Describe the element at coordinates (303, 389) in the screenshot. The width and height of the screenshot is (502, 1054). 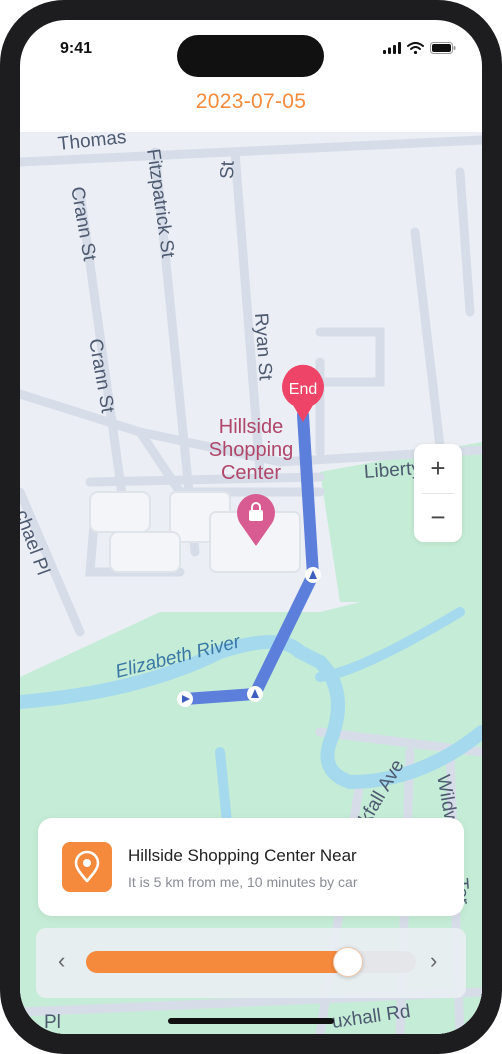
I see `end-marker-label: End` at that location.